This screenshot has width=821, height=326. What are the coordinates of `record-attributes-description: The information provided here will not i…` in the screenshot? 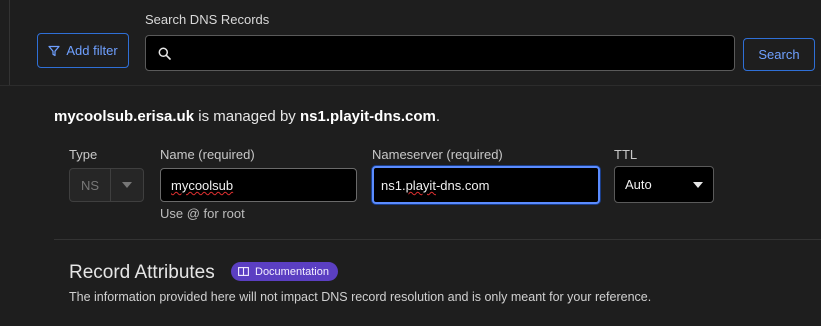 It's located at (360, 297).